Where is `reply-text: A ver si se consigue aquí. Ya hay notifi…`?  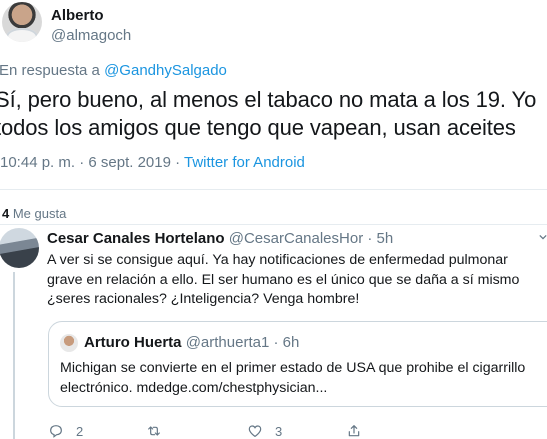 reply-text: A ver si se consigue aquí. Ya hay notifi… is located at coordinates (283, 279).